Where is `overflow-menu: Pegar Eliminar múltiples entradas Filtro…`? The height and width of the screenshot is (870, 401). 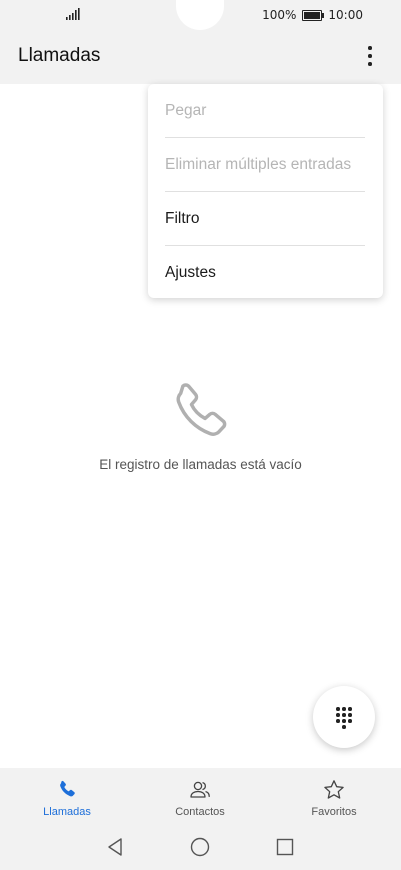 overflow-menu: Pegar Eliminar múltiples entradas Filtro… is located at coordinates (265, 191).